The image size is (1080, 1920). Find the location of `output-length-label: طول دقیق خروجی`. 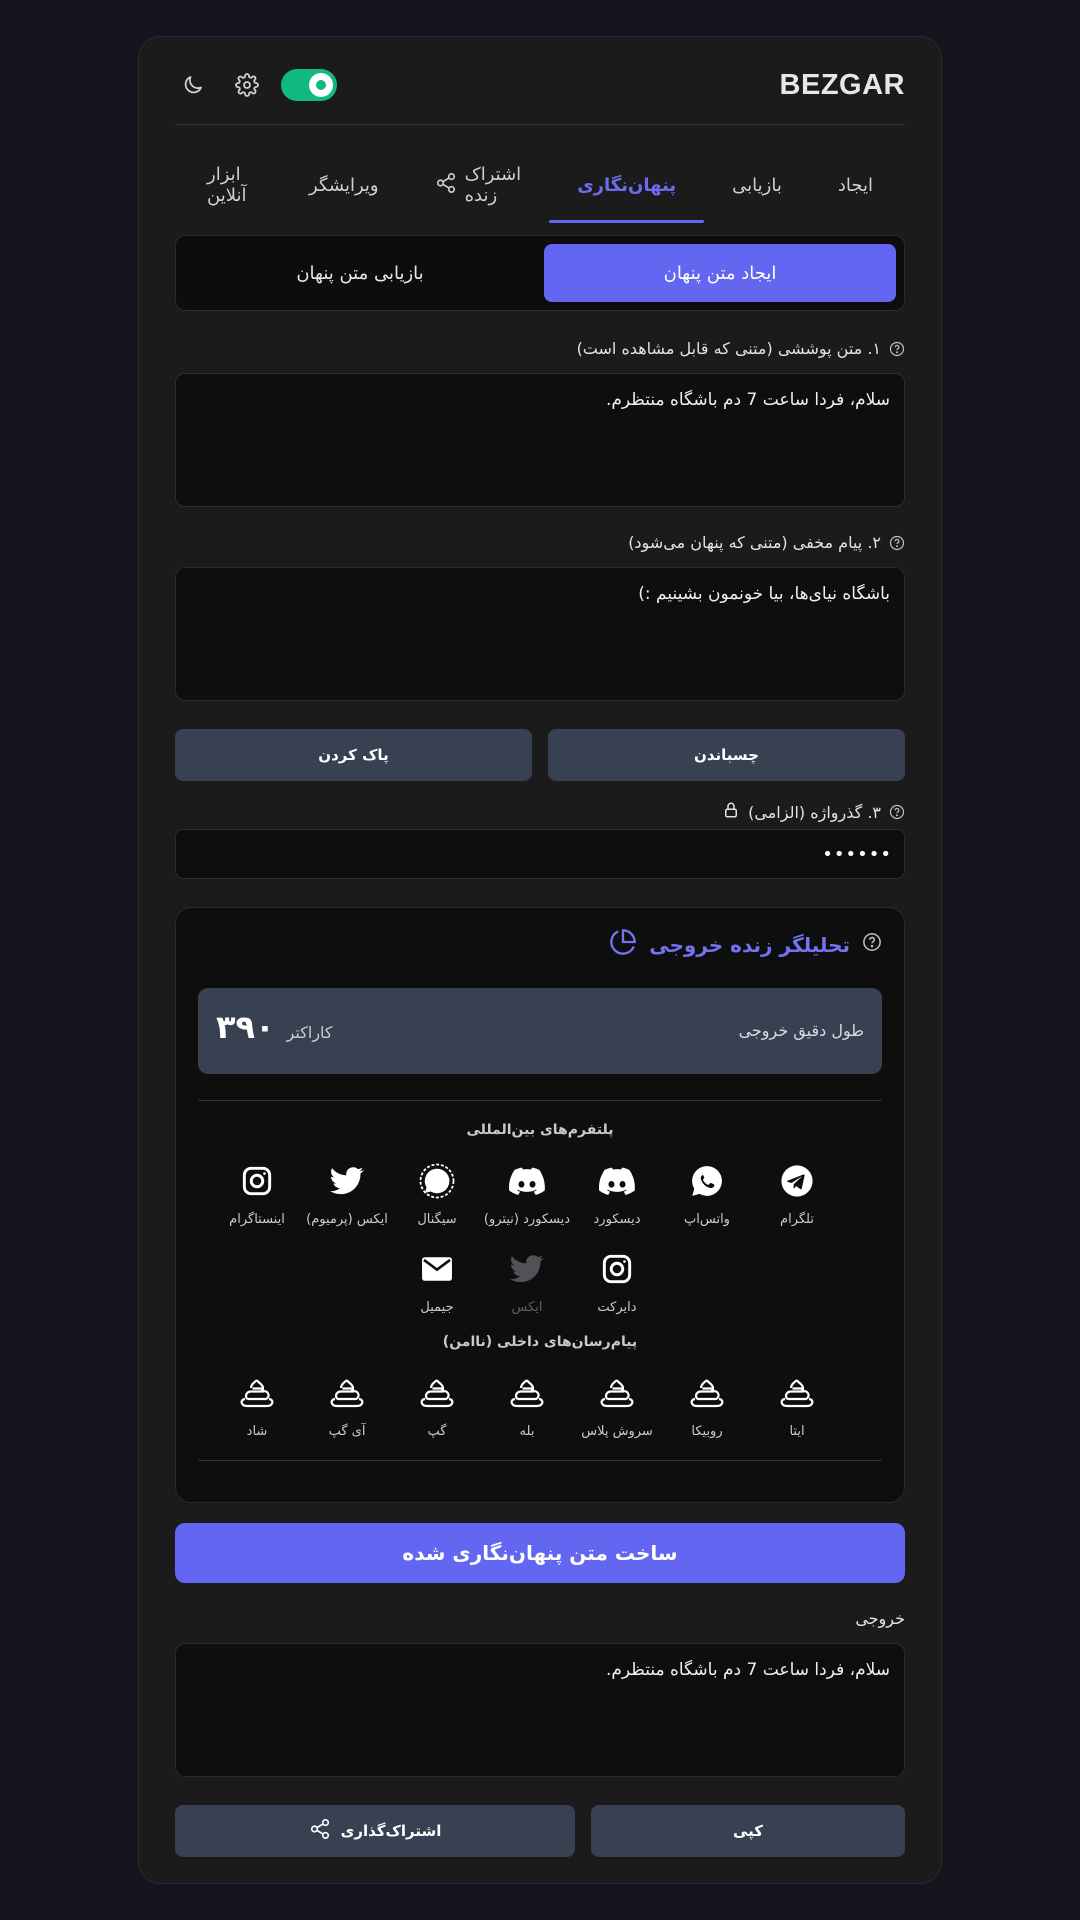

output-length-label: طول دقیق خروجی is located at coordinates (801, 1030).